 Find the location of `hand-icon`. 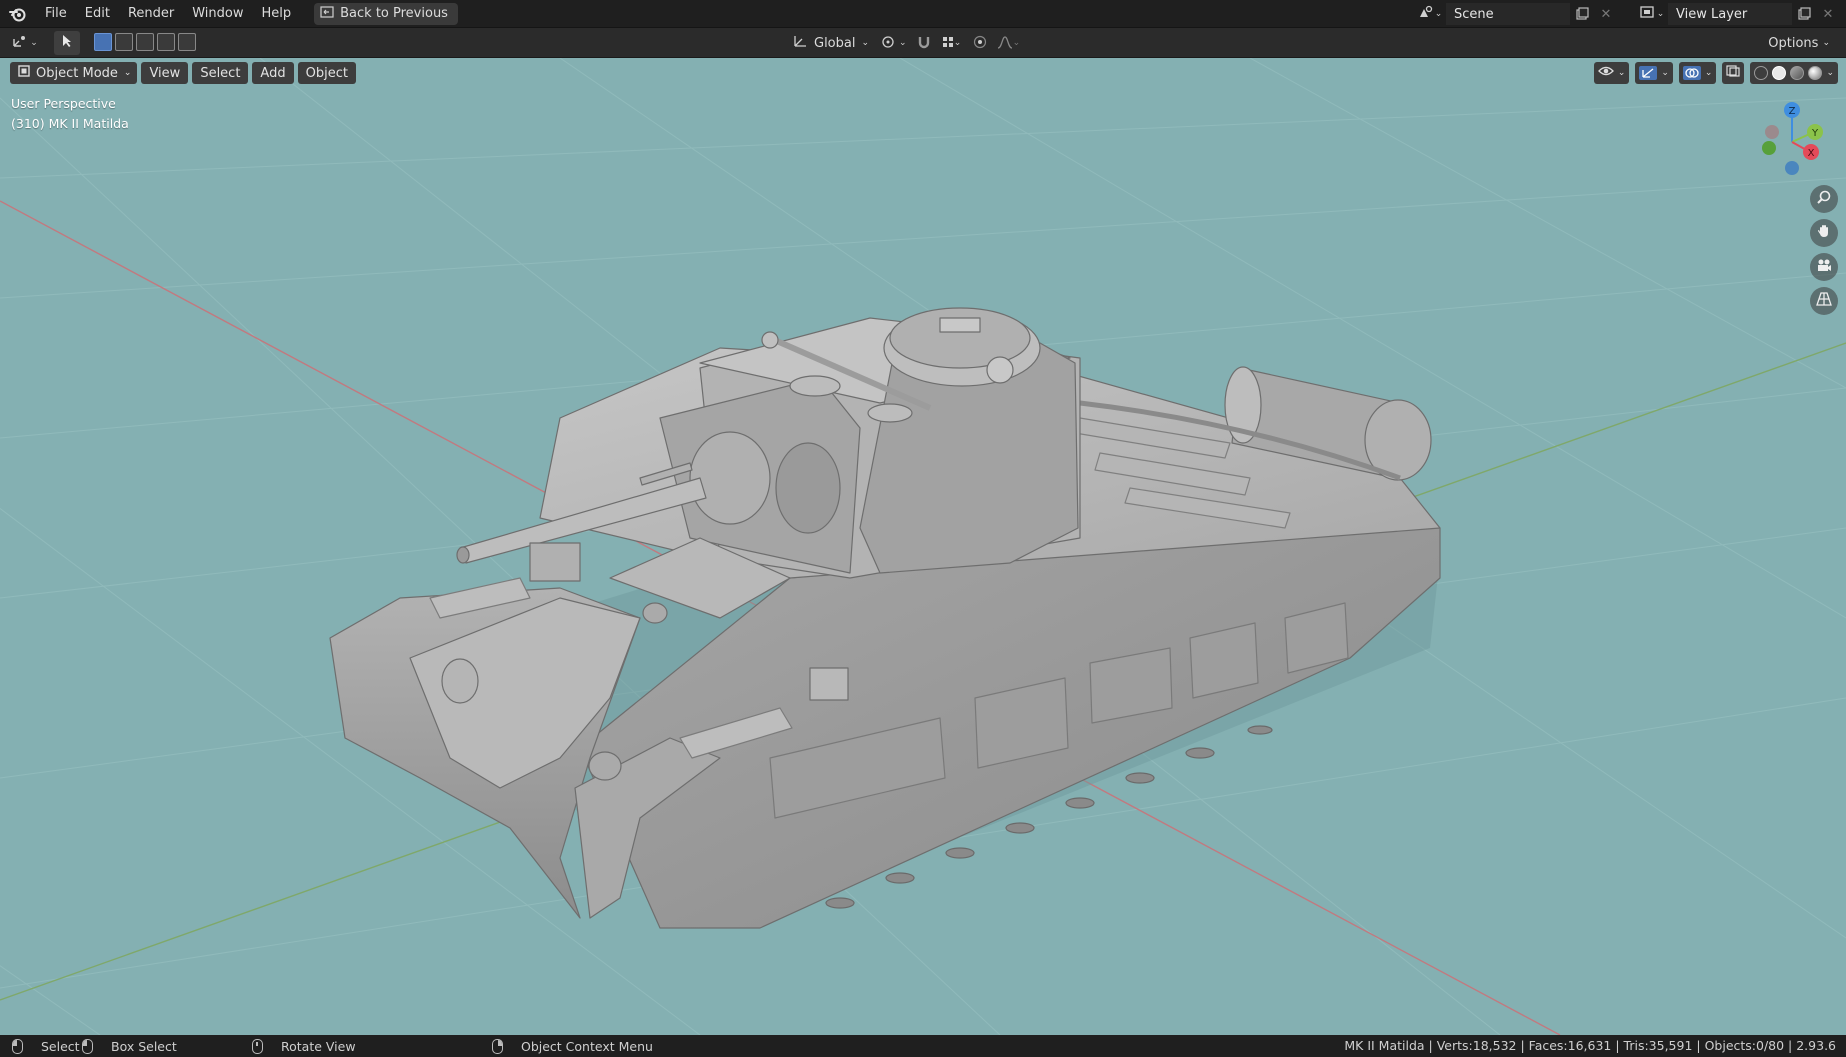

hand-icon is located at coordinates (1824, 233).